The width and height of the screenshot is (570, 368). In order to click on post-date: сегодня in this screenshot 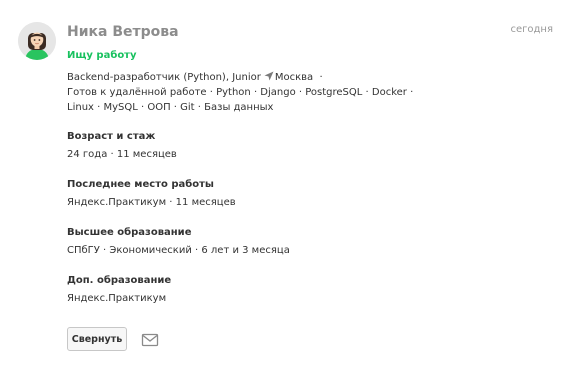, I will do `click(532, 29)`.